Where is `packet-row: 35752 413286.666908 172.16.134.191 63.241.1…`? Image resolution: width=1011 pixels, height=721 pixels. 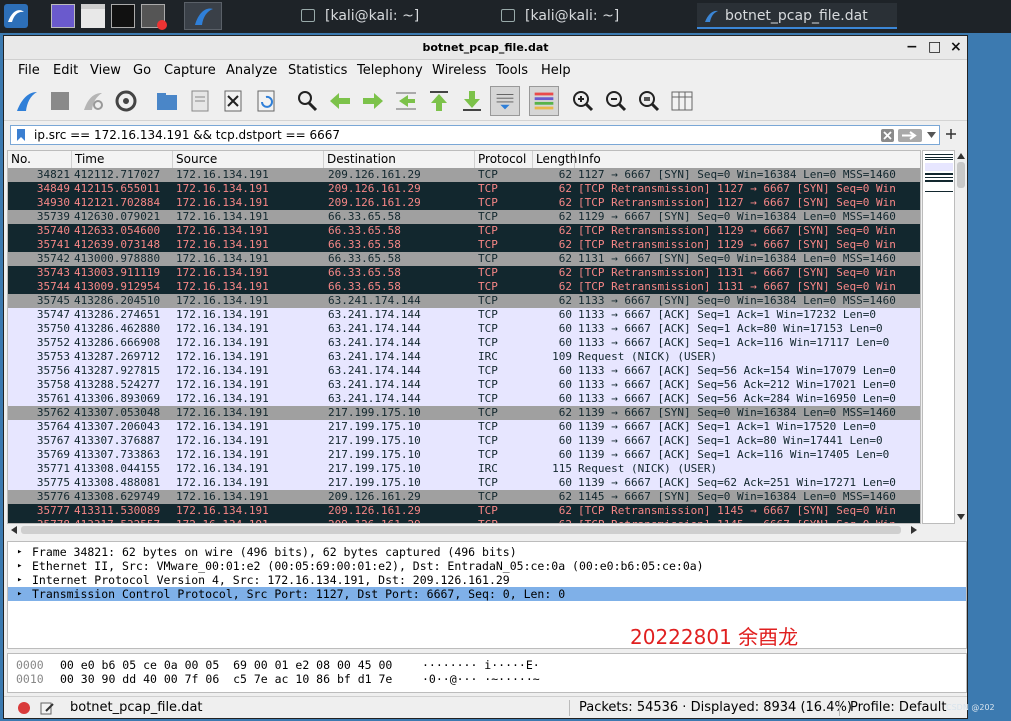
packet-row: 35752 413286.666908 172.16.134.191 63.241.1… is located at coordinates (464, 343).